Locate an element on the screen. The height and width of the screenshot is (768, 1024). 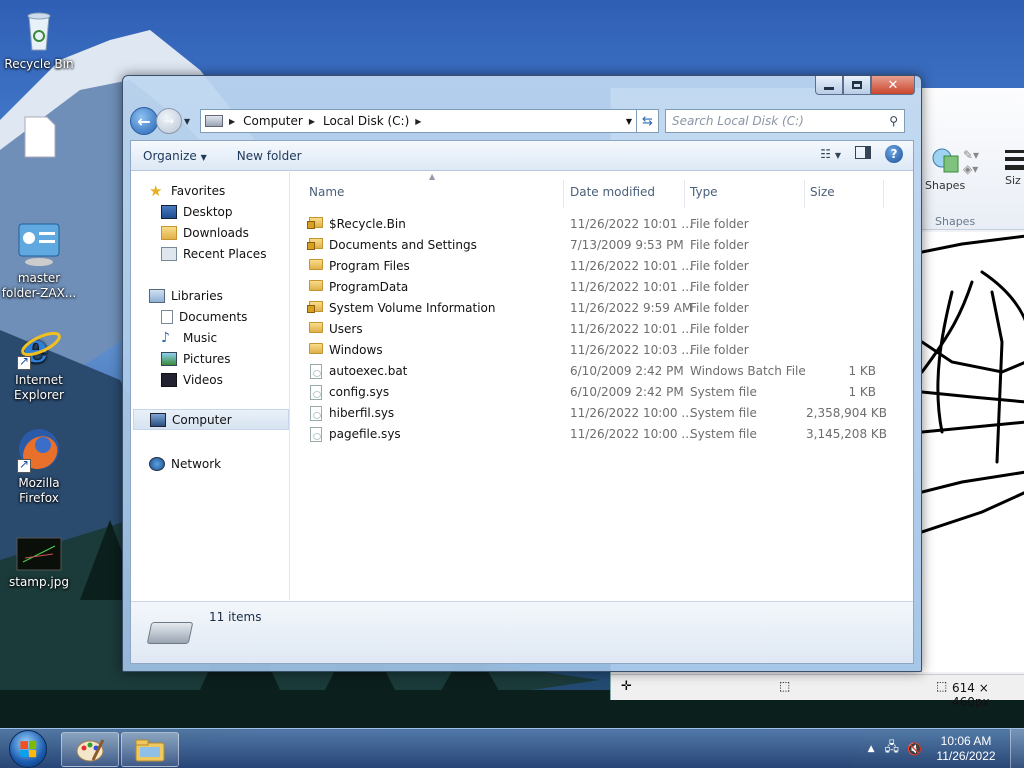
nav-item-favorites: ★ Favorites is located at coordinates (187, 190).